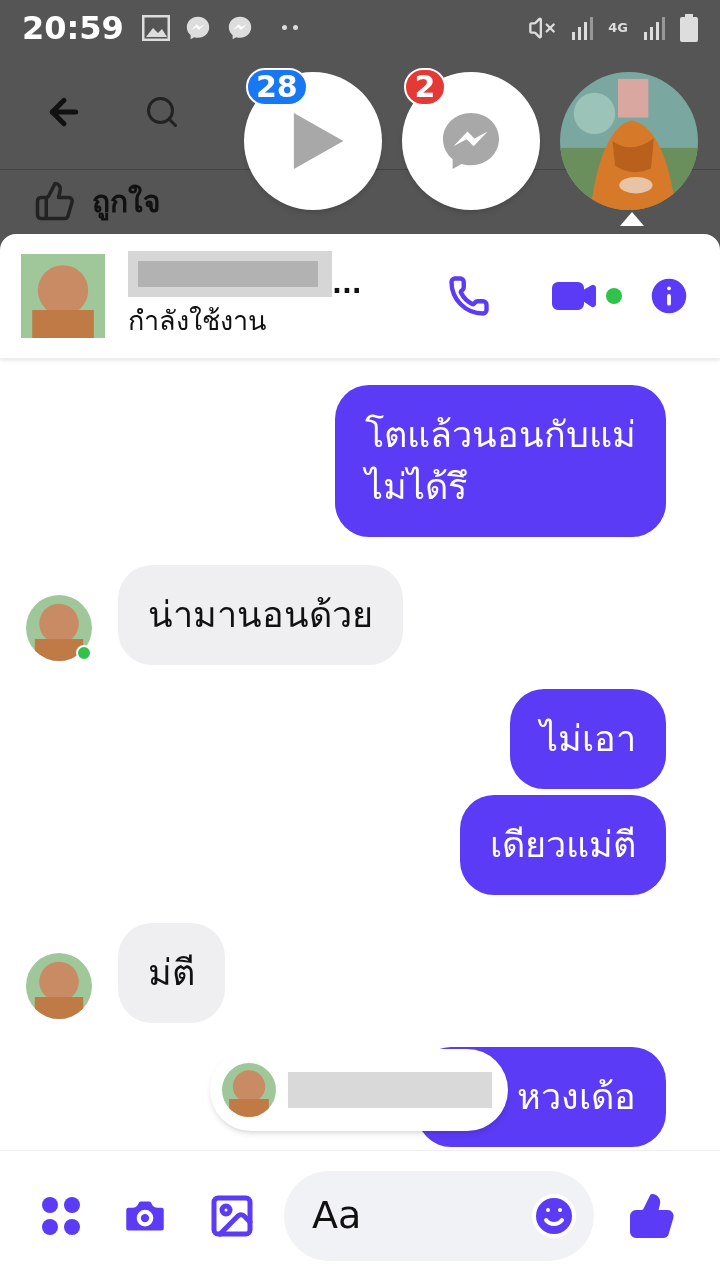  I want to click on clock: 20:59, so click(73, 28).